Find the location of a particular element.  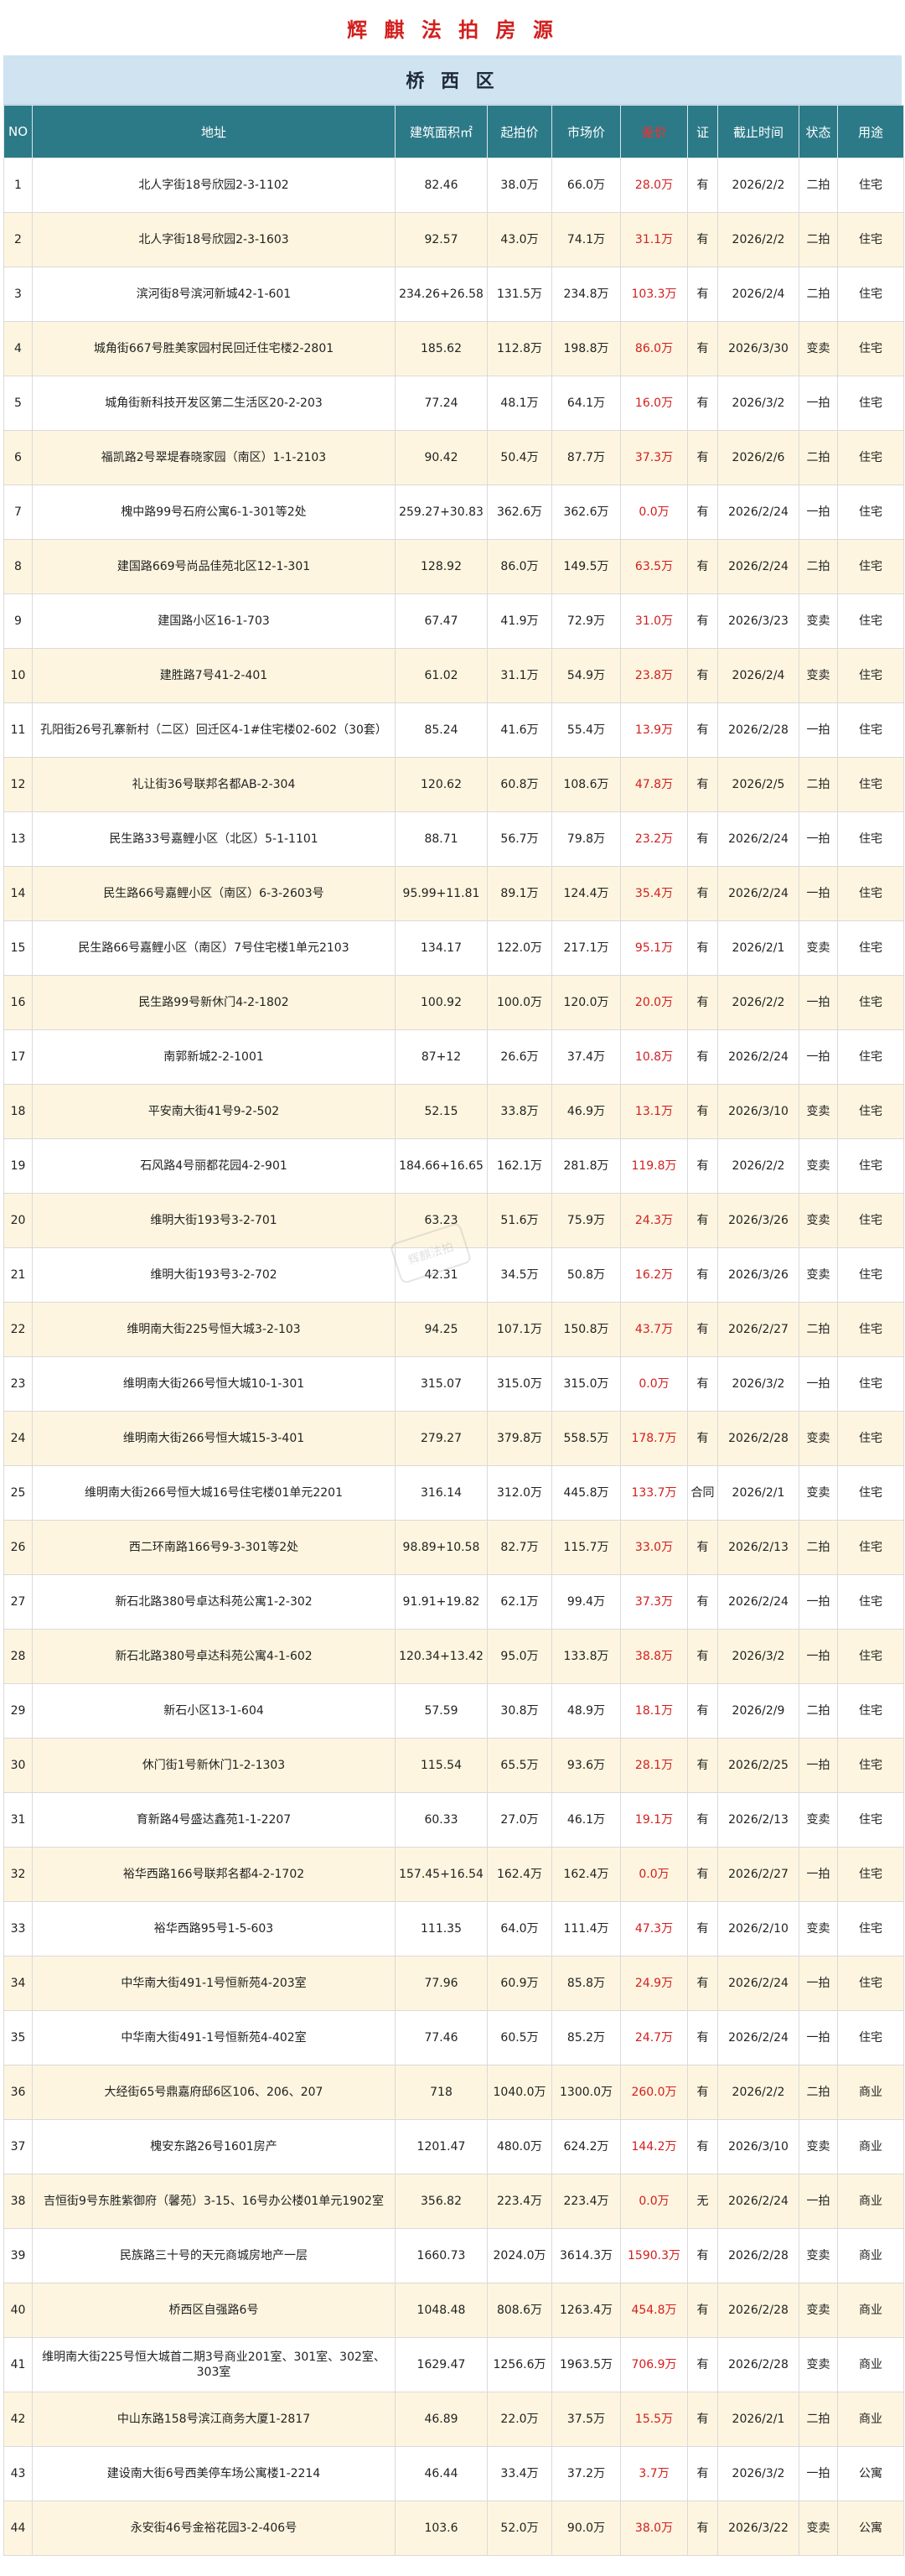

market-price-cell: 46.1万 is located at coordinates (586, 1820).